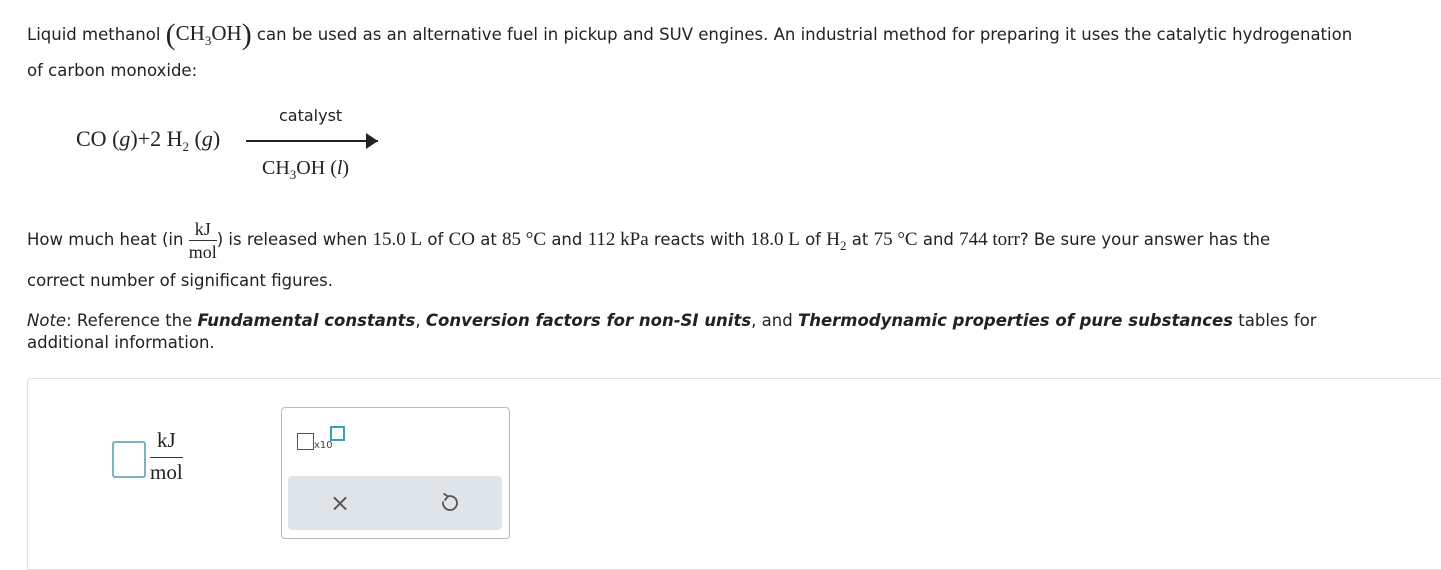 This screenshot has width=1441, height=570. I want to click on x10-button, so click(305, 441).